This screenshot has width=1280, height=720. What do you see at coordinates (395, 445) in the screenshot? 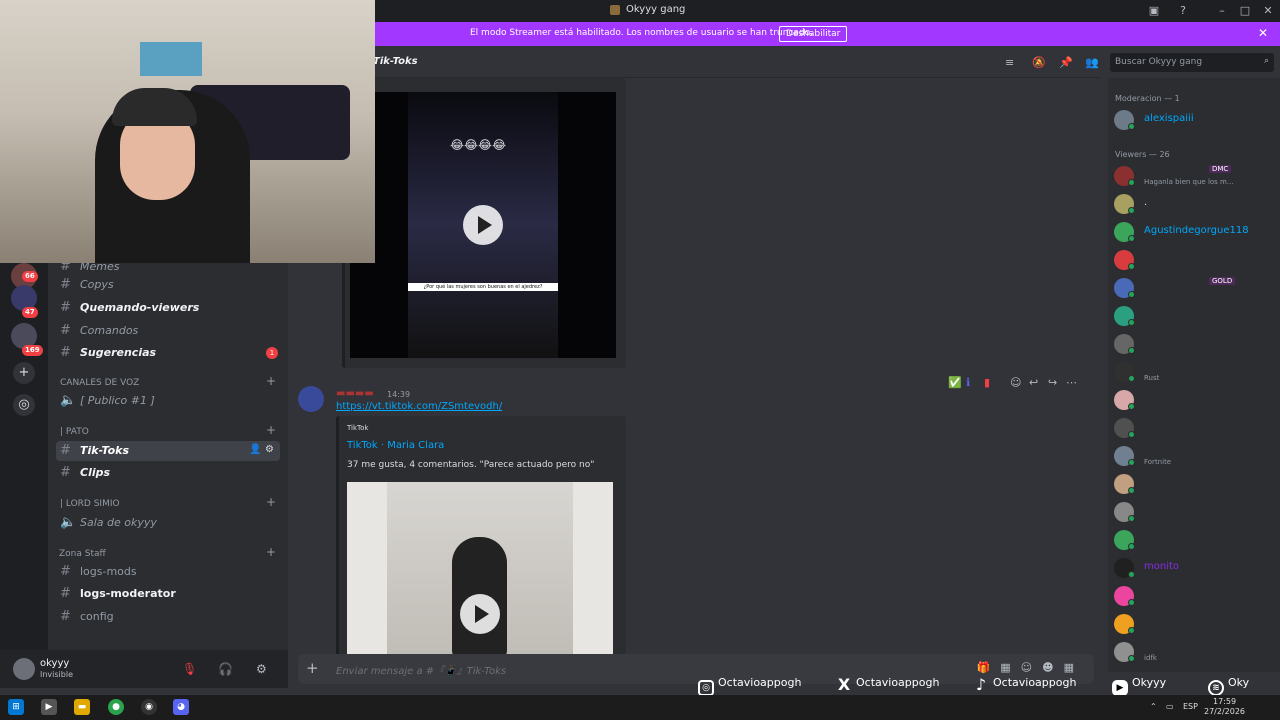
I see `embed-title: TikTok · Maria Clara` at bounding box center [395, 445].